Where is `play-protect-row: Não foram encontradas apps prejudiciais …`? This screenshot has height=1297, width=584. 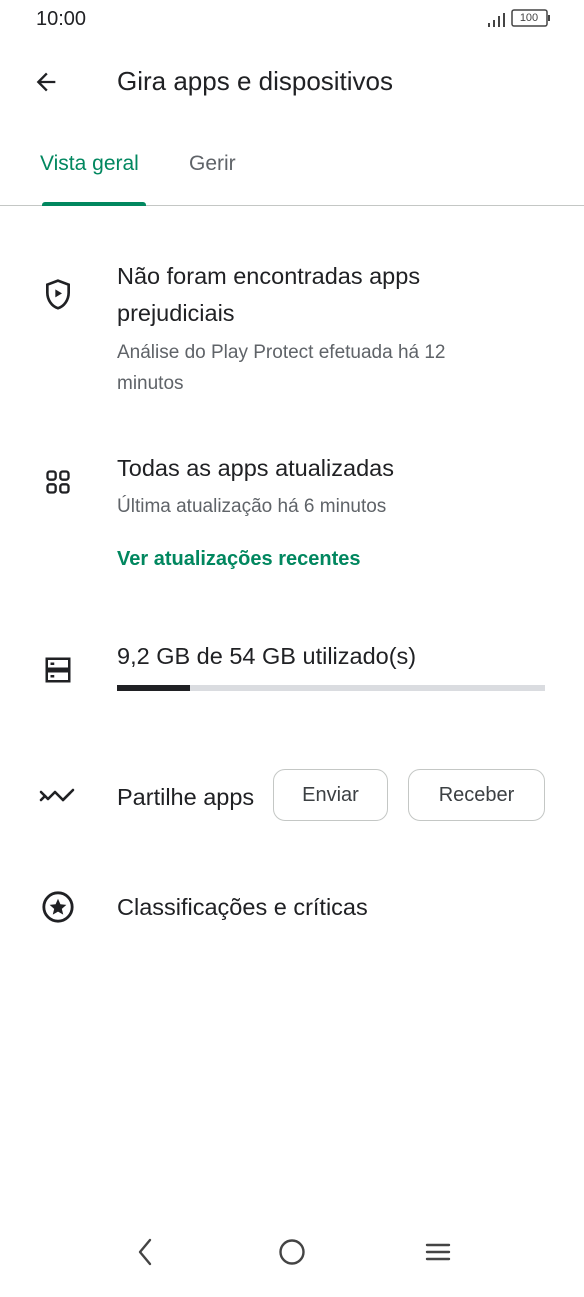
play-protect-row: Não foram encontradas apps prejudiciais … is located at coordinates (292, 333).